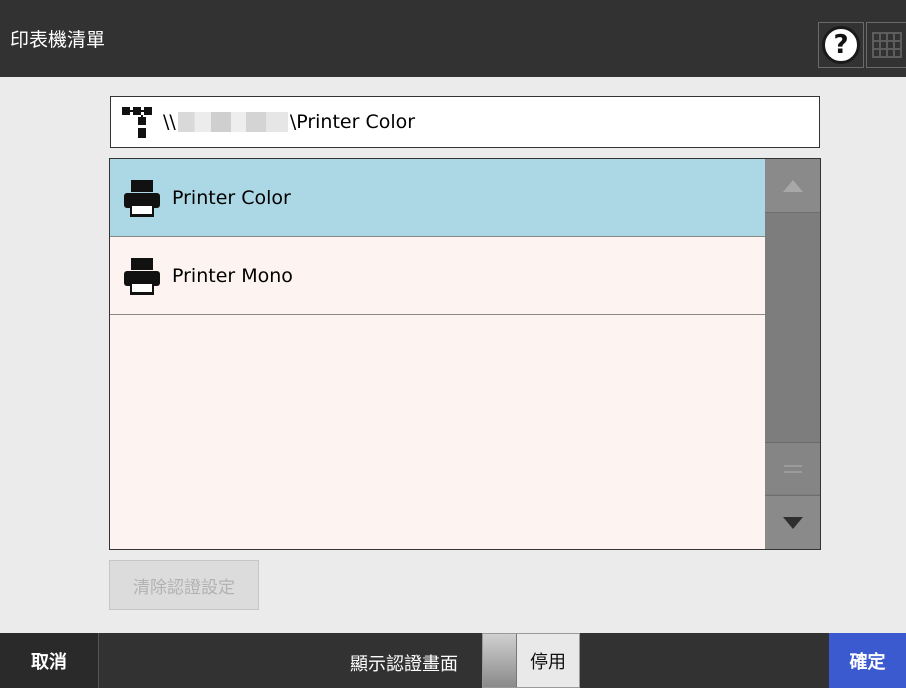 The width and height of the screenshot is (906, 688). What do you see at coordinates (169, 122) in the screenshot?
I see `path-prefix: \\` at bounding box center [169, 122].